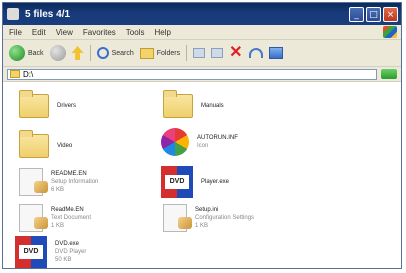 The height and width of the screenshot is (273, 406). Describe the element at coordinates (177, 218) in the screenshot. I see `config-settings-icon` at that location.